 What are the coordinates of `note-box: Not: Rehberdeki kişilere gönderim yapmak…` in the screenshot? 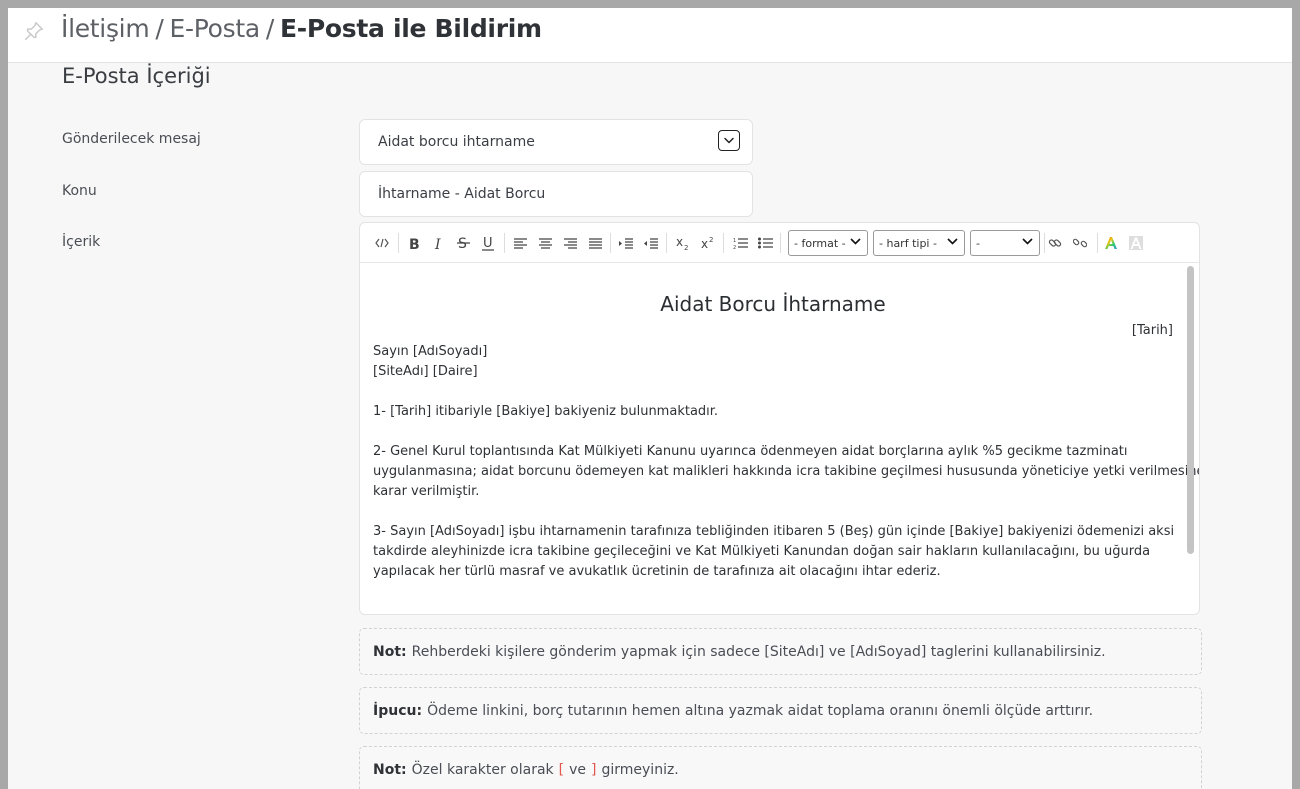 It's located at (780, 651).